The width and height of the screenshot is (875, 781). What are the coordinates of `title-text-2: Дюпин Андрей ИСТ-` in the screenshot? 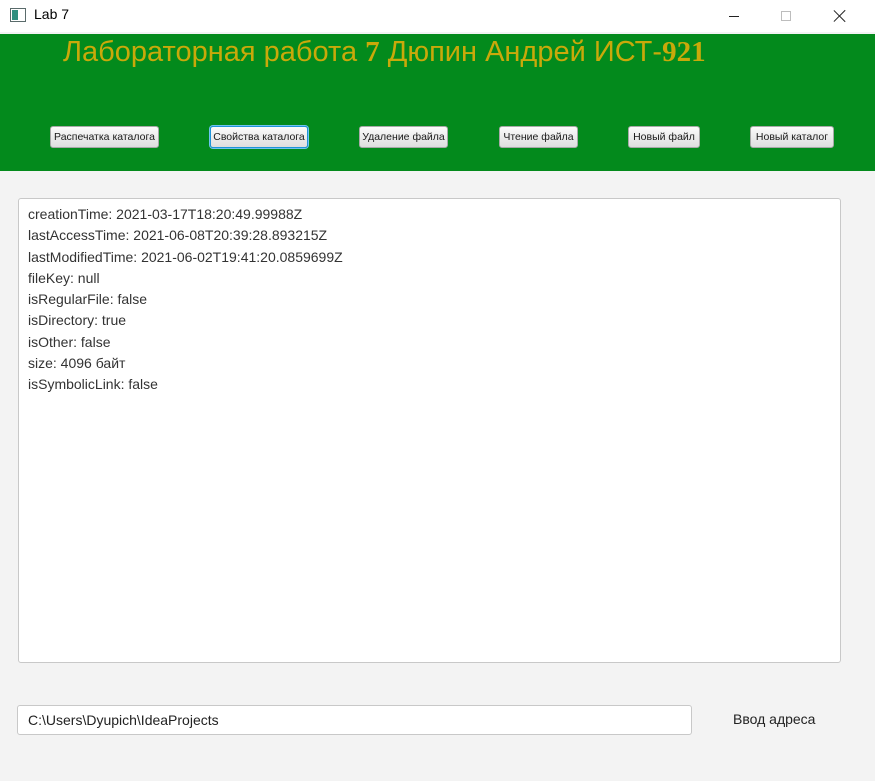 It's located at (521, 52).